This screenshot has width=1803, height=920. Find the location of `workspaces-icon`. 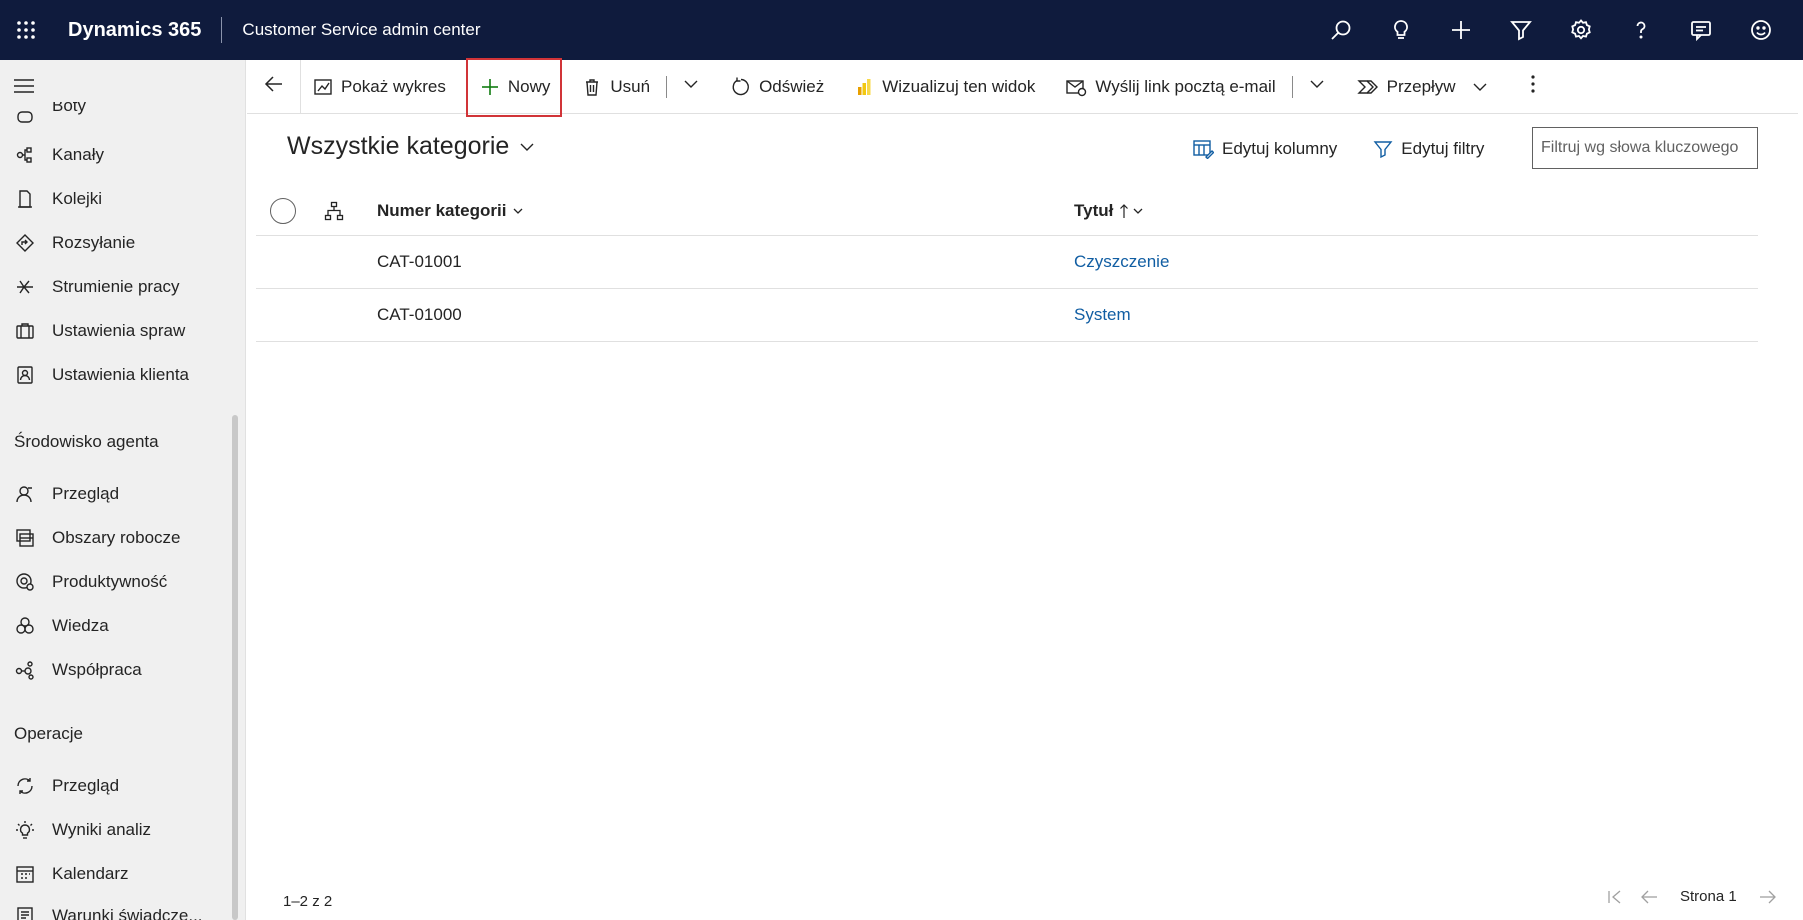

workspaces-icon is located at coordinates (25, 538).